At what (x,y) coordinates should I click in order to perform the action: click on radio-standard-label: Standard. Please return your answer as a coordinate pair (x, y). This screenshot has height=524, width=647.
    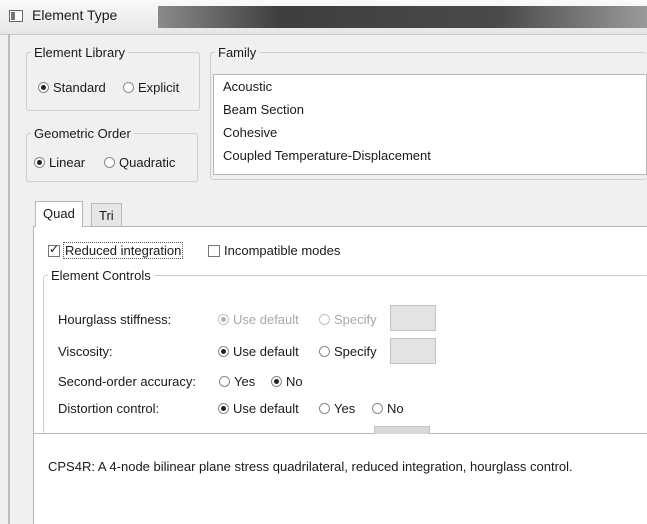
    Looking at the image, I should click on (79, 87).